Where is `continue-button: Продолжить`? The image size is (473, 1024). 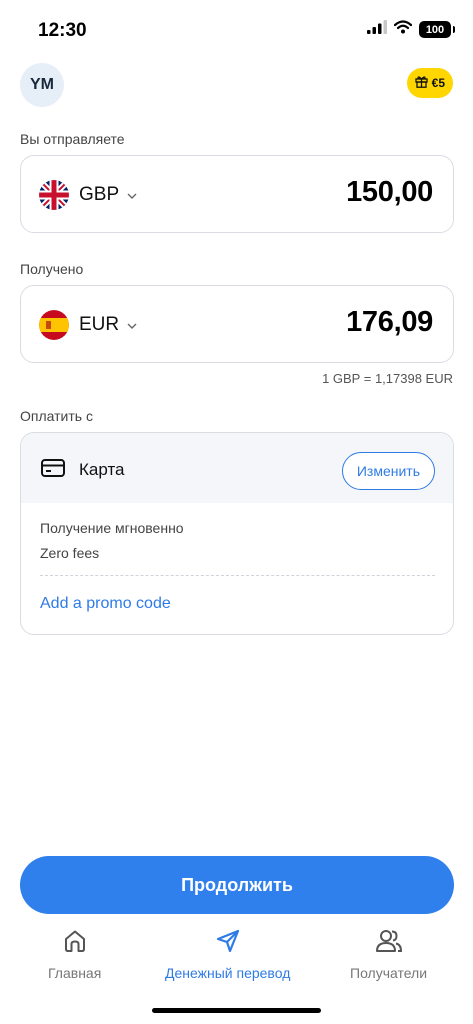
continue-button: Продолжить is located at coordinates (237, 885).